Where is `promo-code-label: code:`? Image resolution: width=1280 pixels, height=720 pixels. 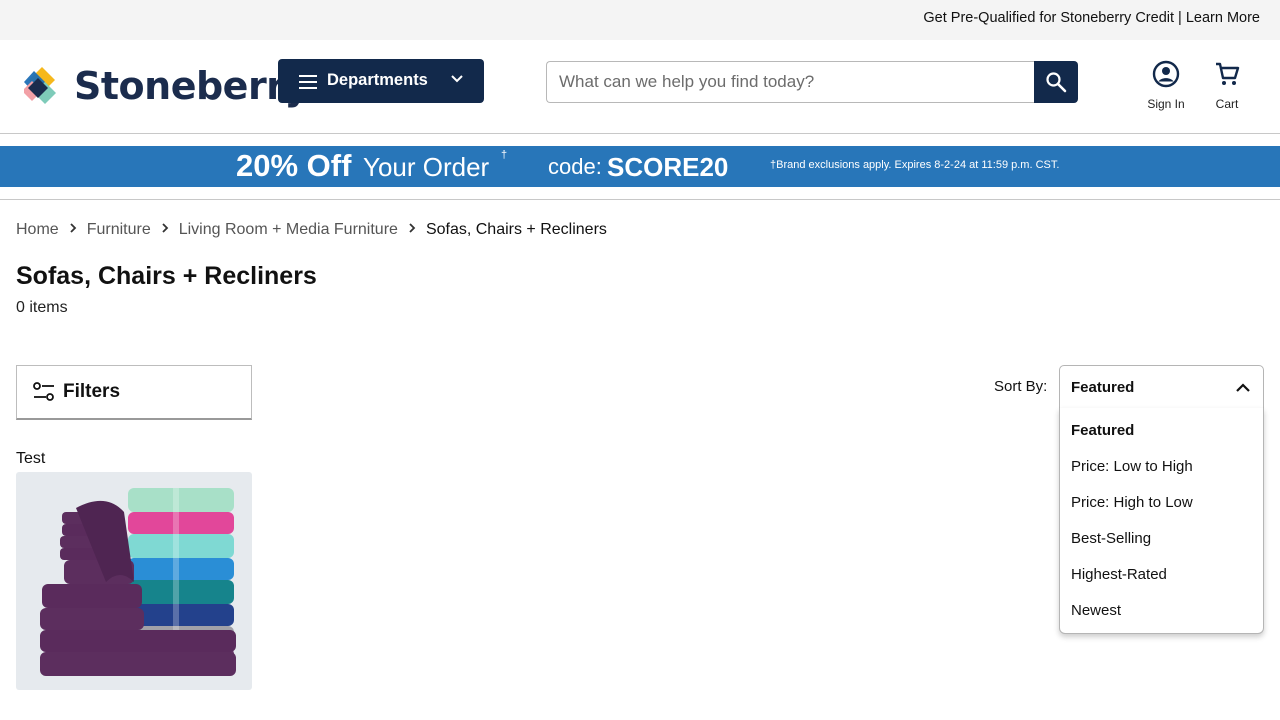 promo-code-label: code: is located at coordinates (575, 166).